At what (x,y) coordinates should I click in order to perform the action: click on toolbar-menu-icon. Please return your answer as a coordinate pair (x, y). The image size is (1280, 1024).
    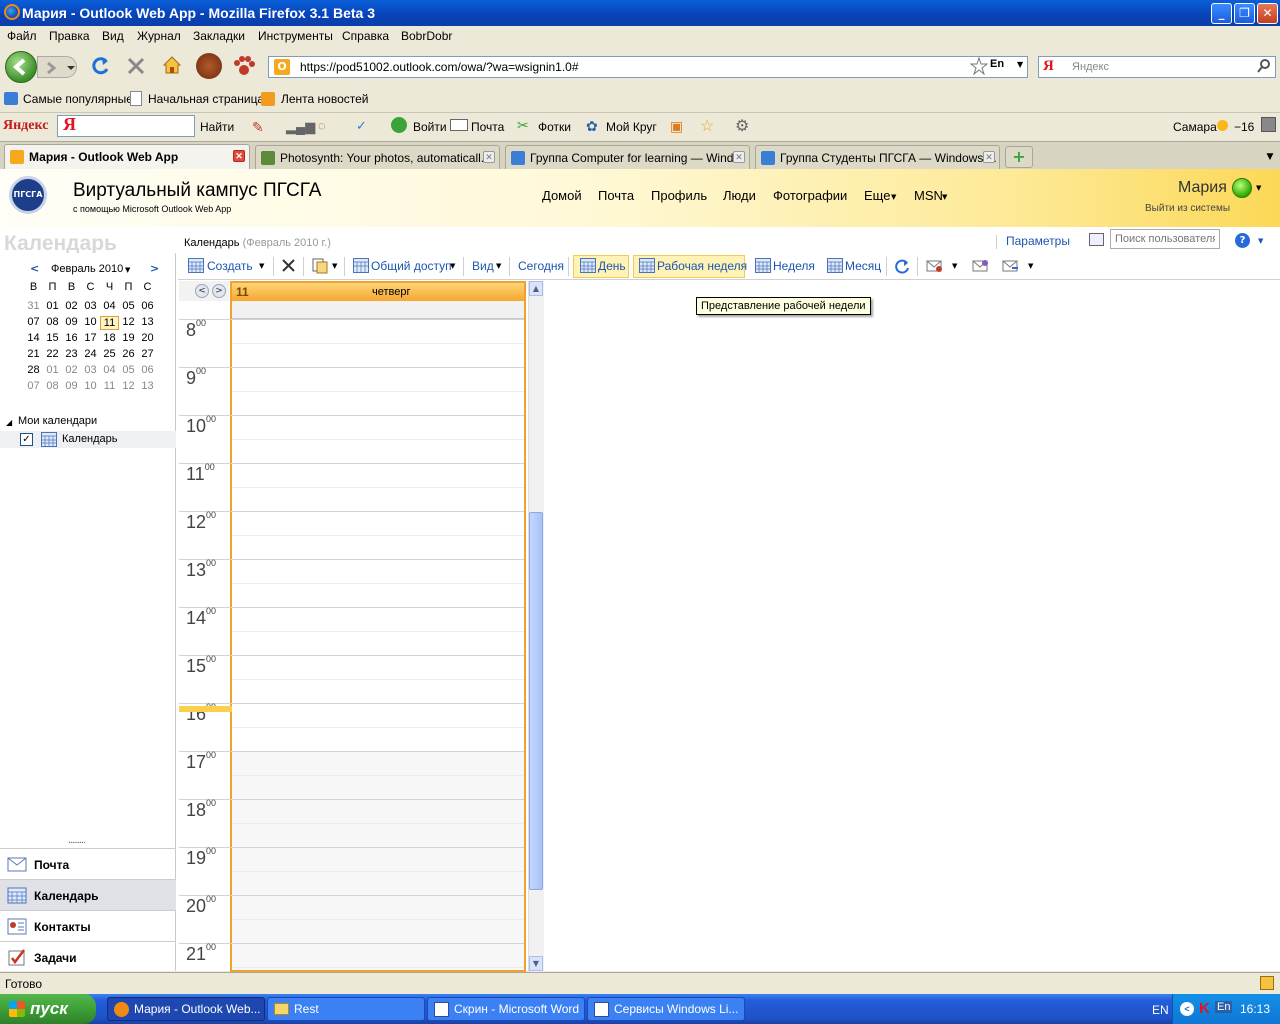
    Looking at the image, I should click on (1268, 124).